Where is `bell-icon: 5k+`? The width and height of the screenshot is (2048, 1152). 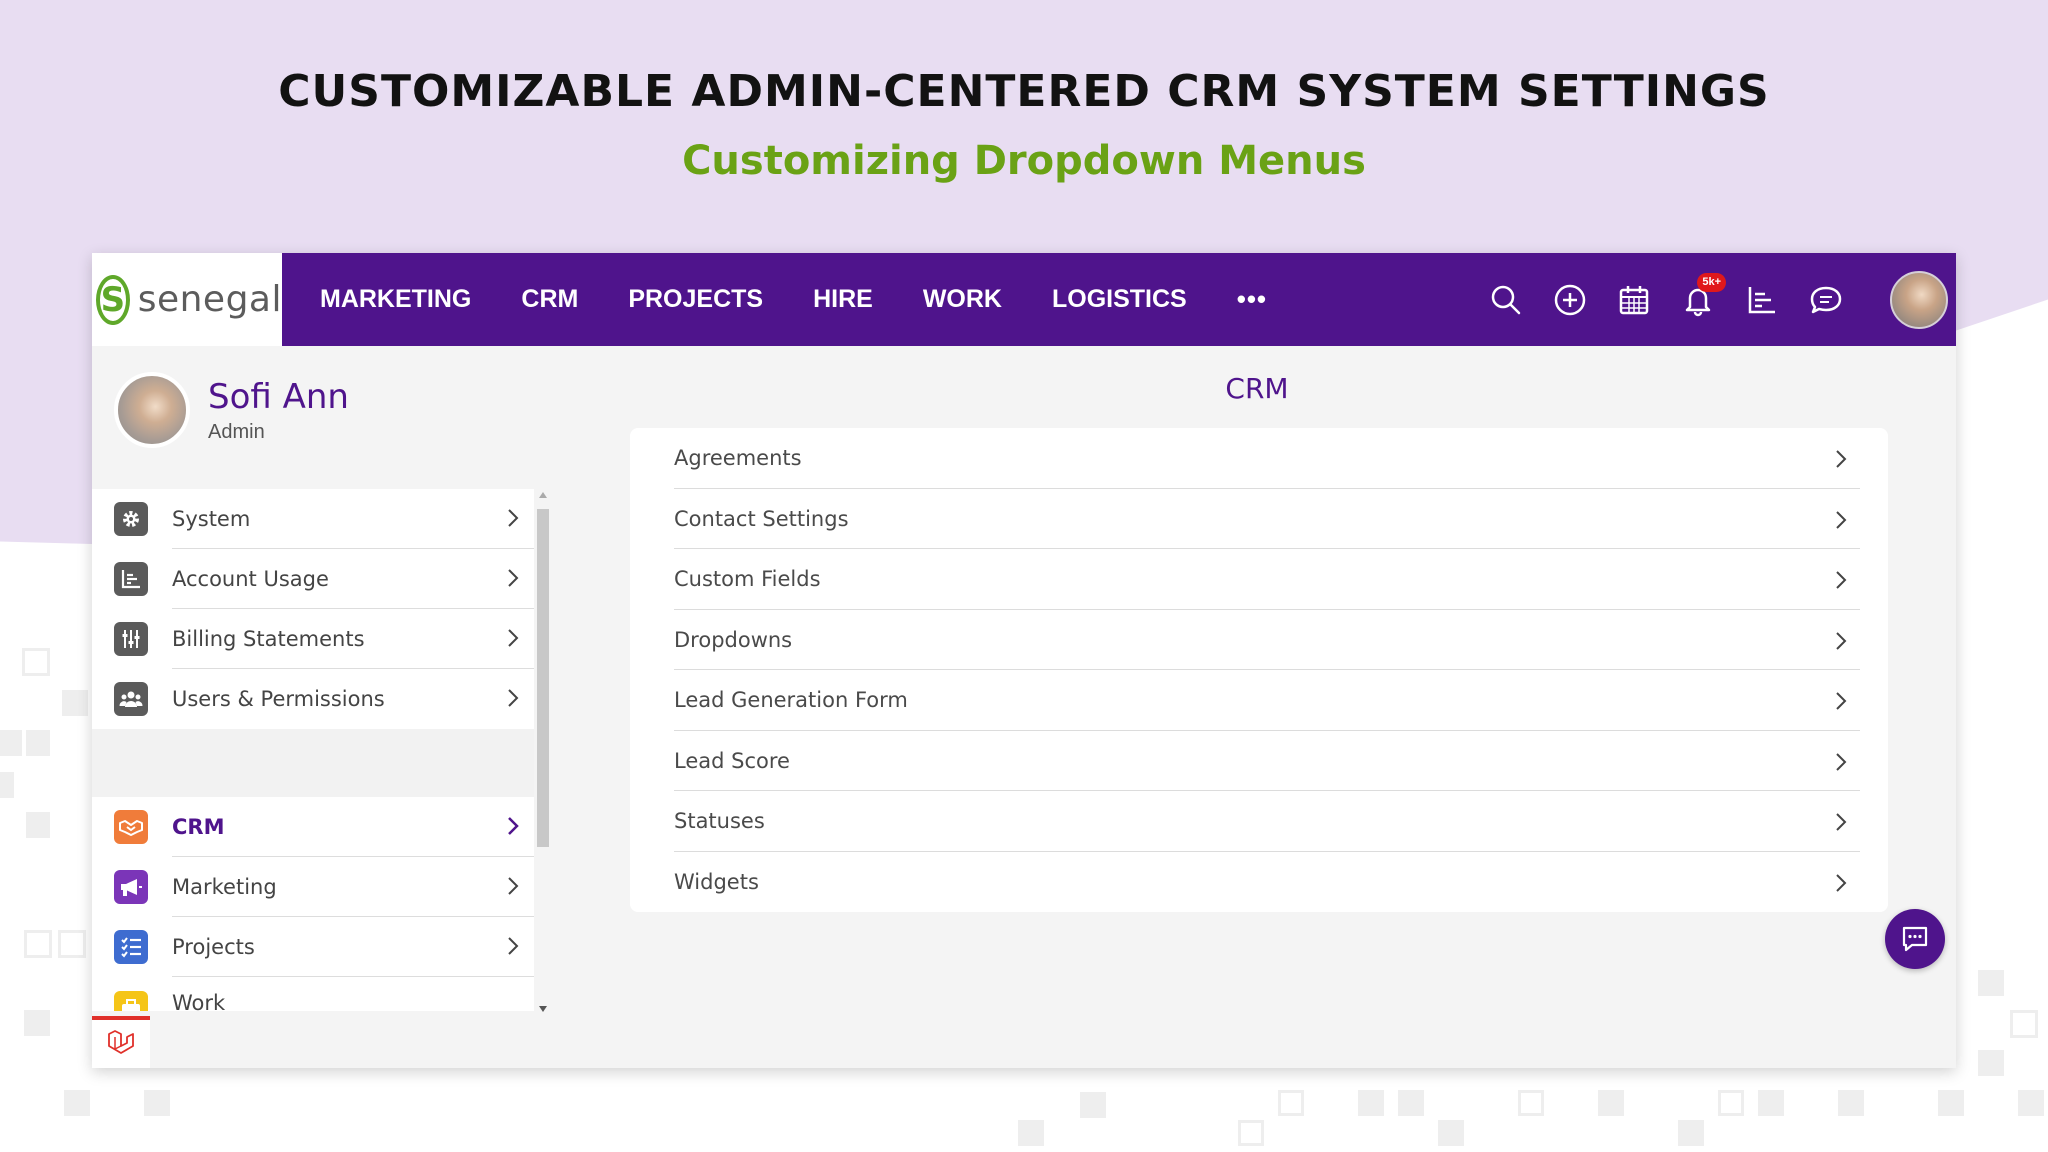 bell-icon: 5k+ is located at coordinates (1701, 297).